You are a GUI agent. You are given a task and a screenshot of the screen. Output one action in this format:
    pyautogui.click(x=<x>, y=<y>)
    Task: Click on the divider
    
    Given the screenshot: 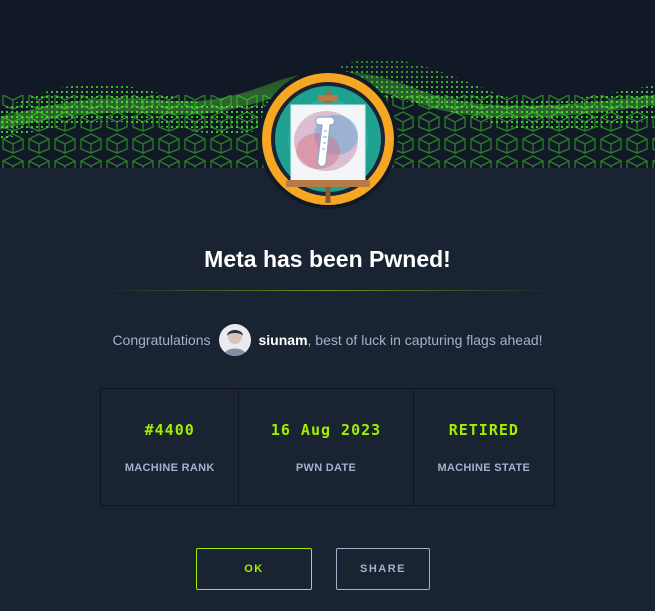 What is the action you would take?
    pyautogui.click(x=327, y=290)
    